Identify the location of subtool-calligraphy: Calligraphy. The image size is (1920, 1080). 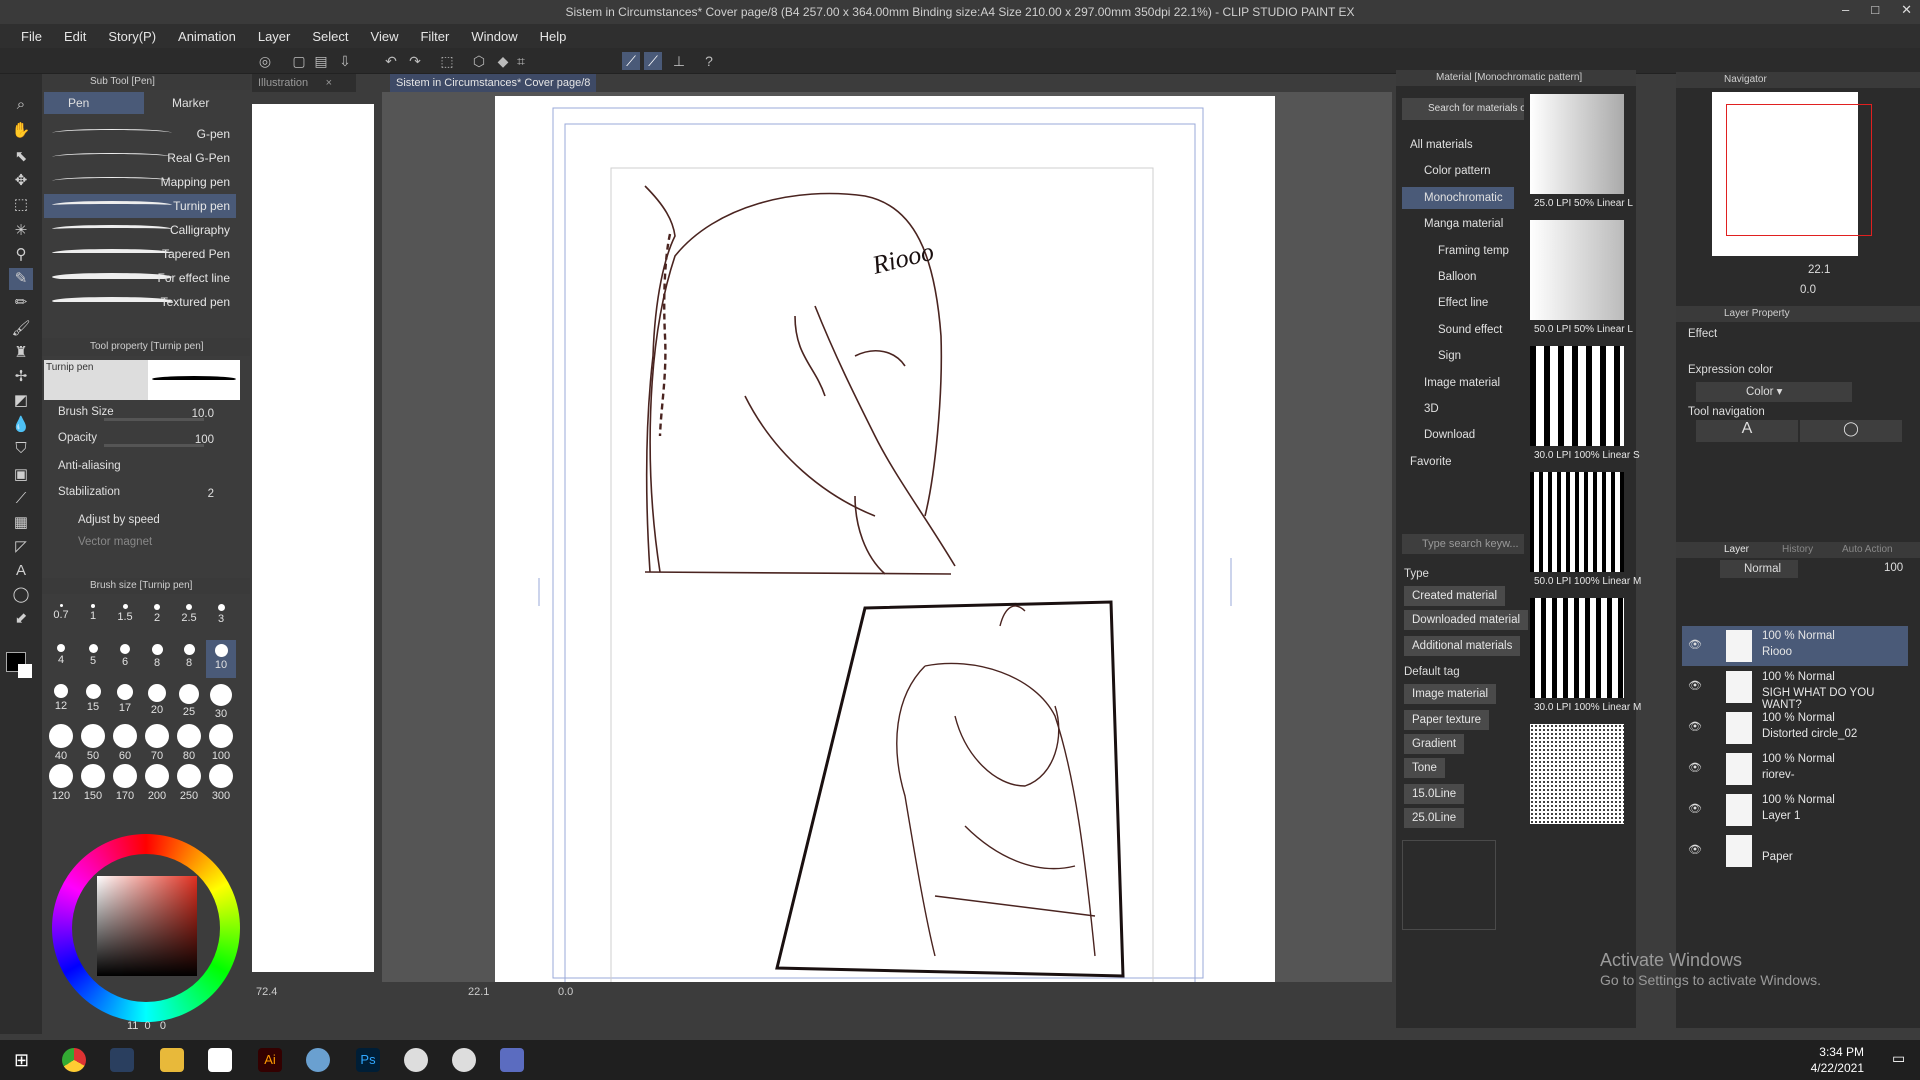
(140, 230).